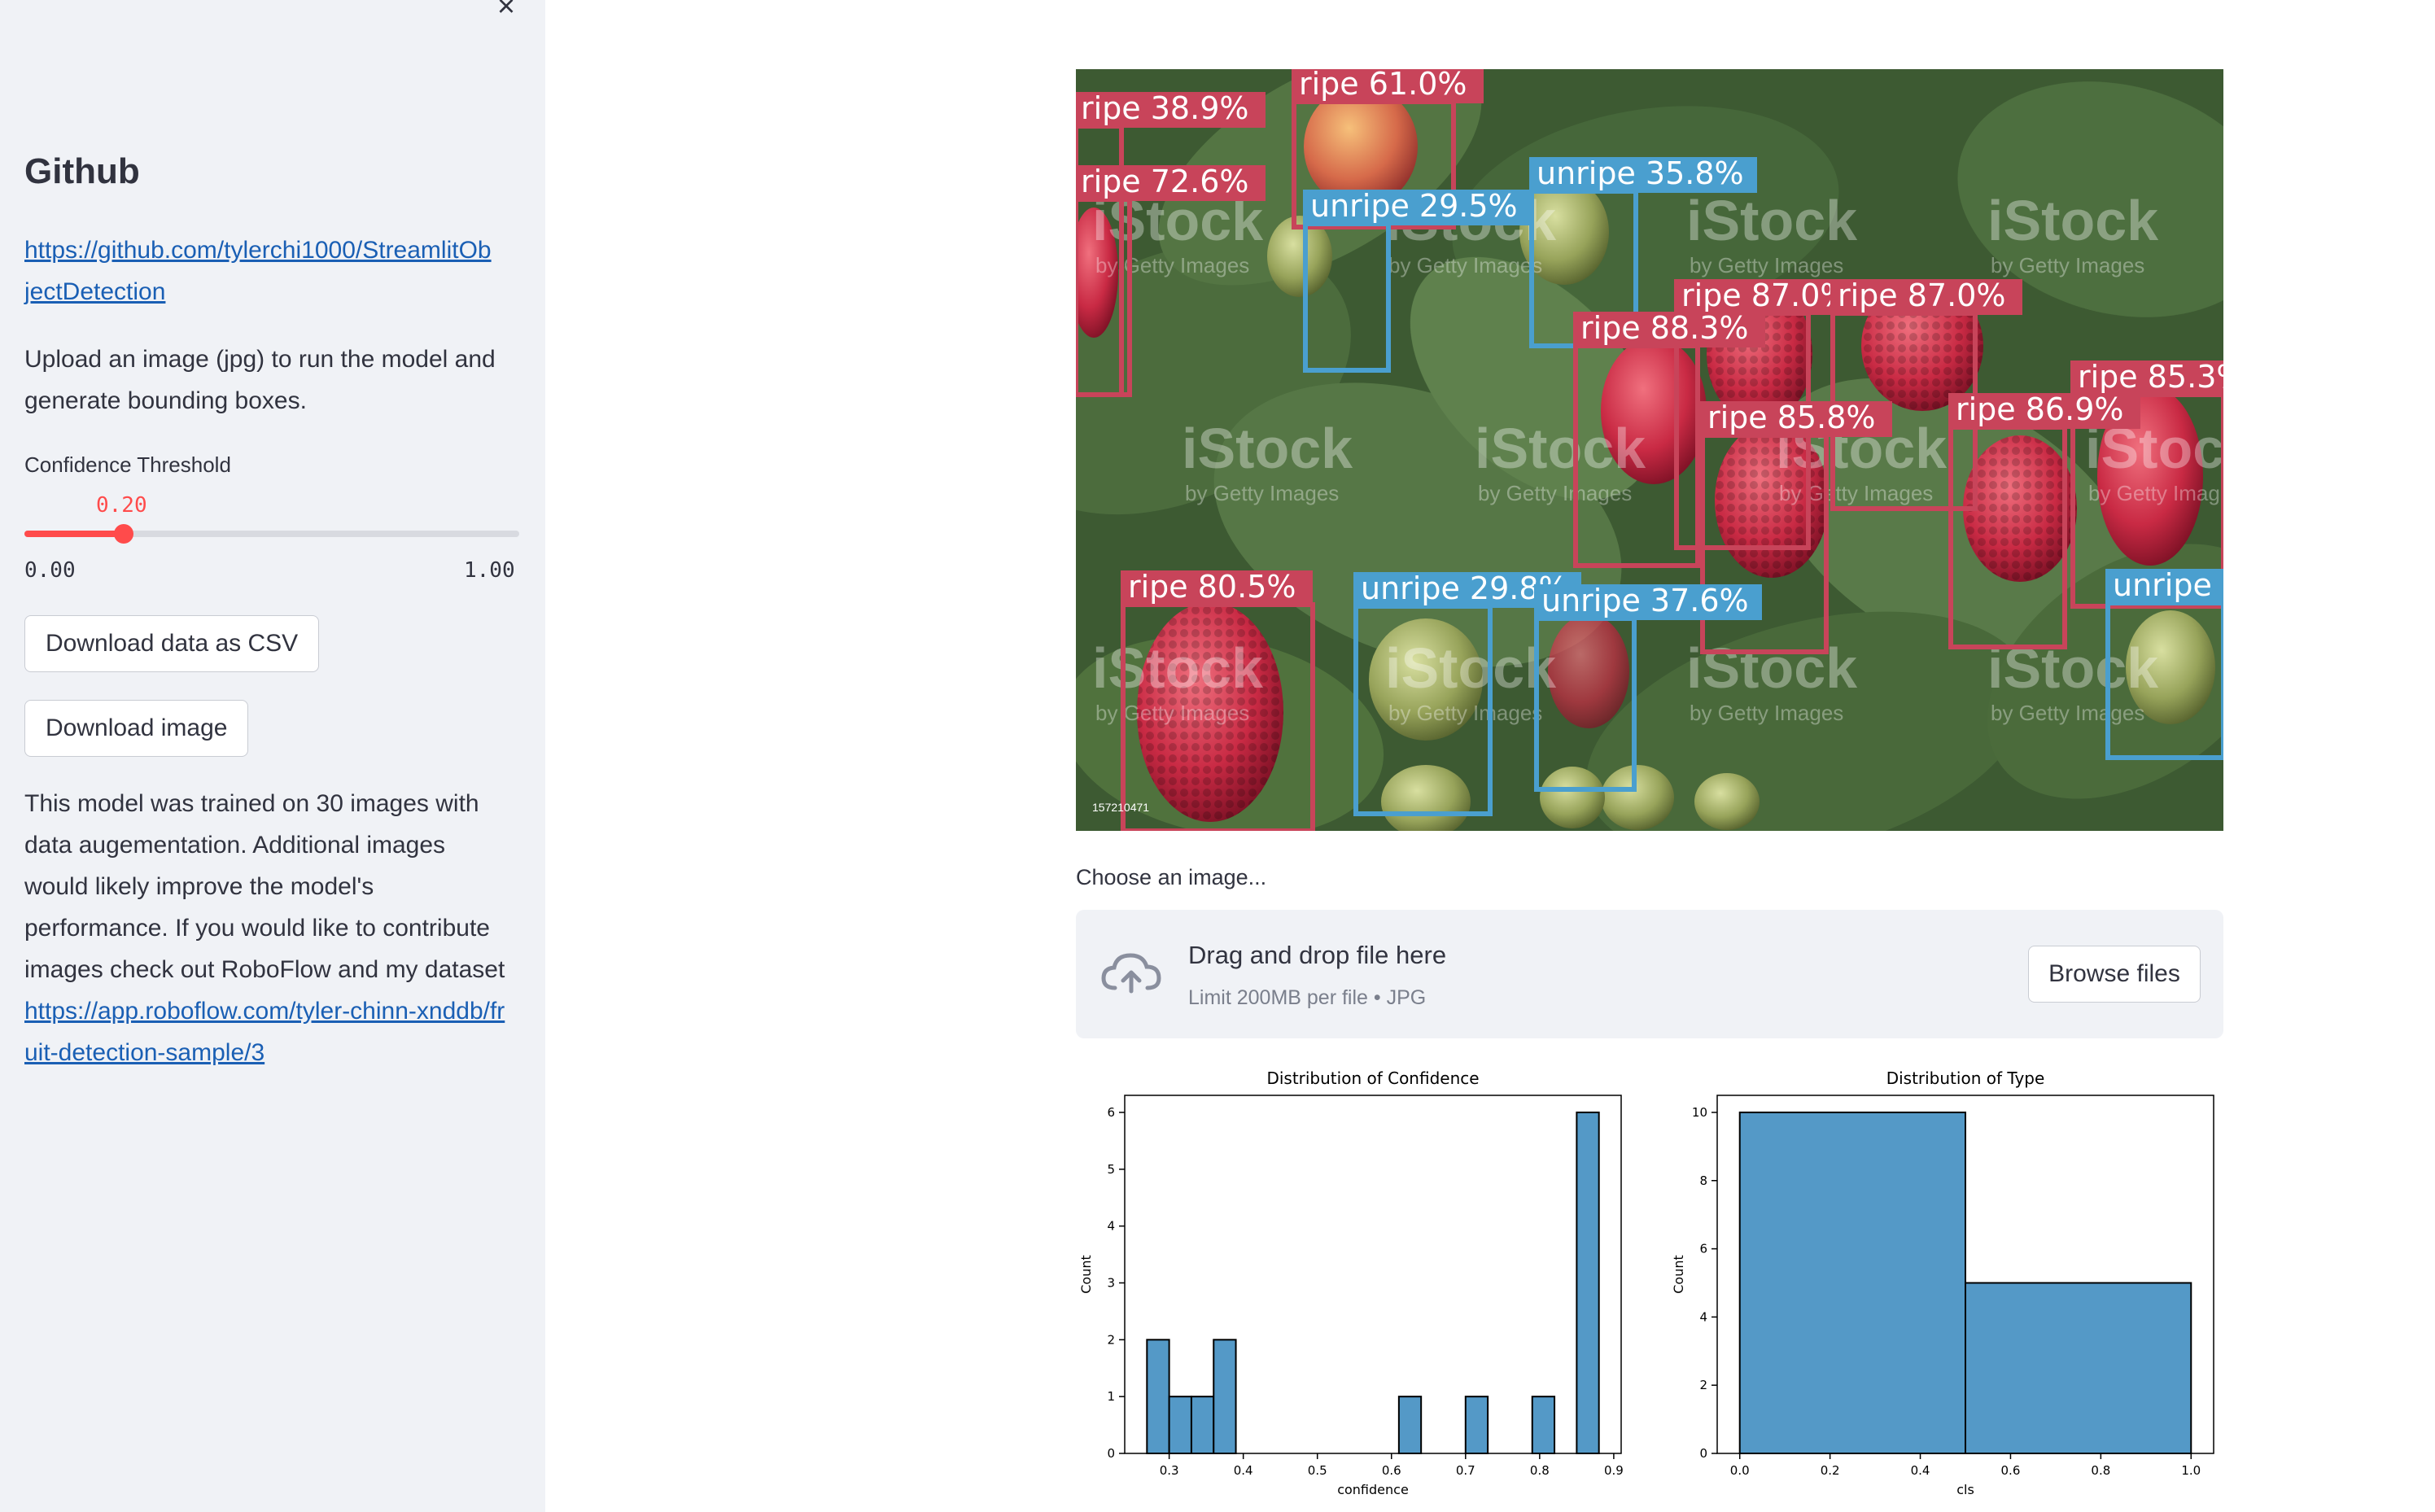  I want to click on x-tick-label: 0.7, so click(1465, 1470).